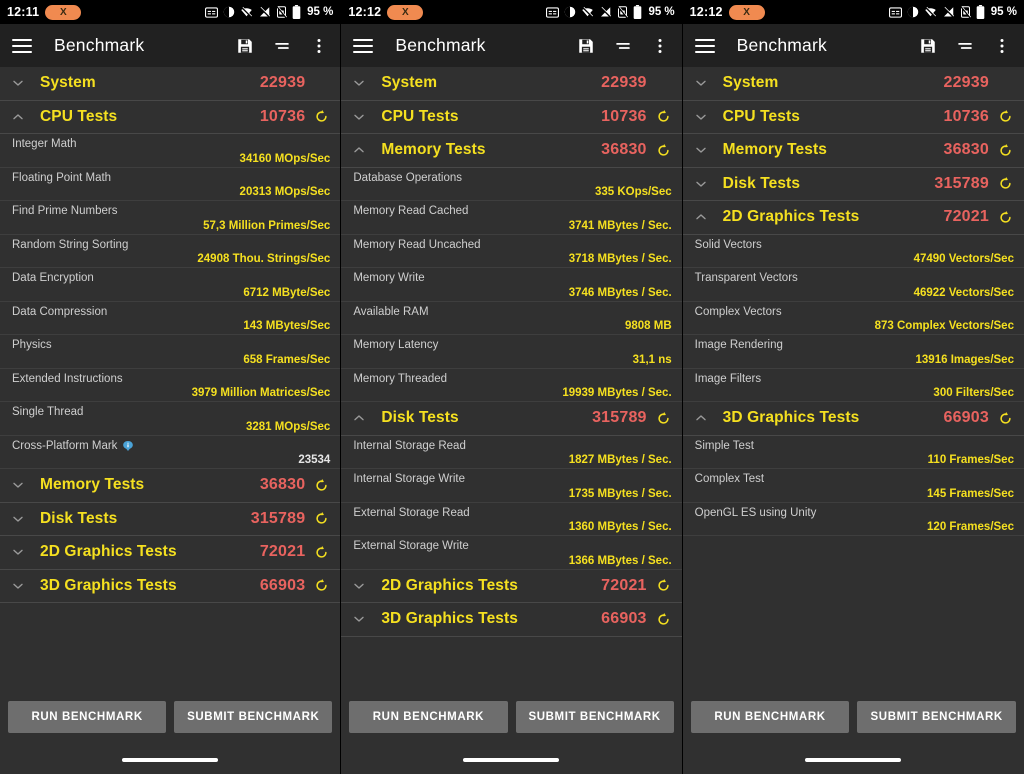 Image resolution: width=1024 pixels, height=774 pixels. I want to click on test-row: Integer Math 34160 MOps/Sec, so click(170, 151).